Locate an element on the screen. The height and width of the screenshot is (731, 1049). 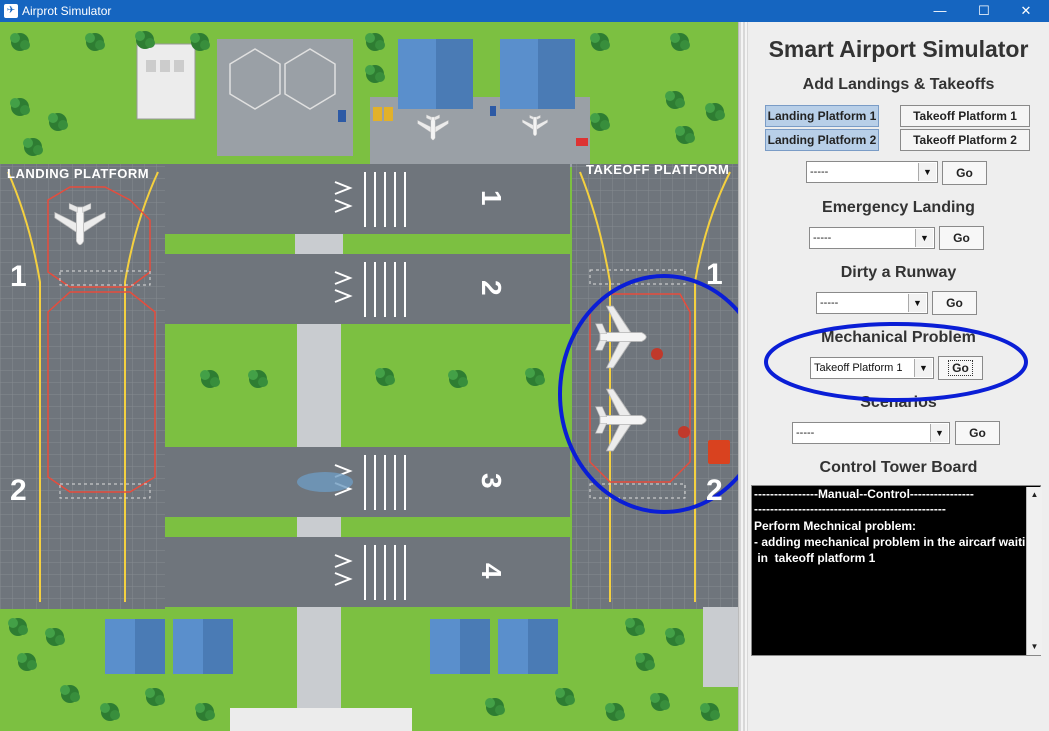
close-button: ✕ is located at coordinates (1026, 11).